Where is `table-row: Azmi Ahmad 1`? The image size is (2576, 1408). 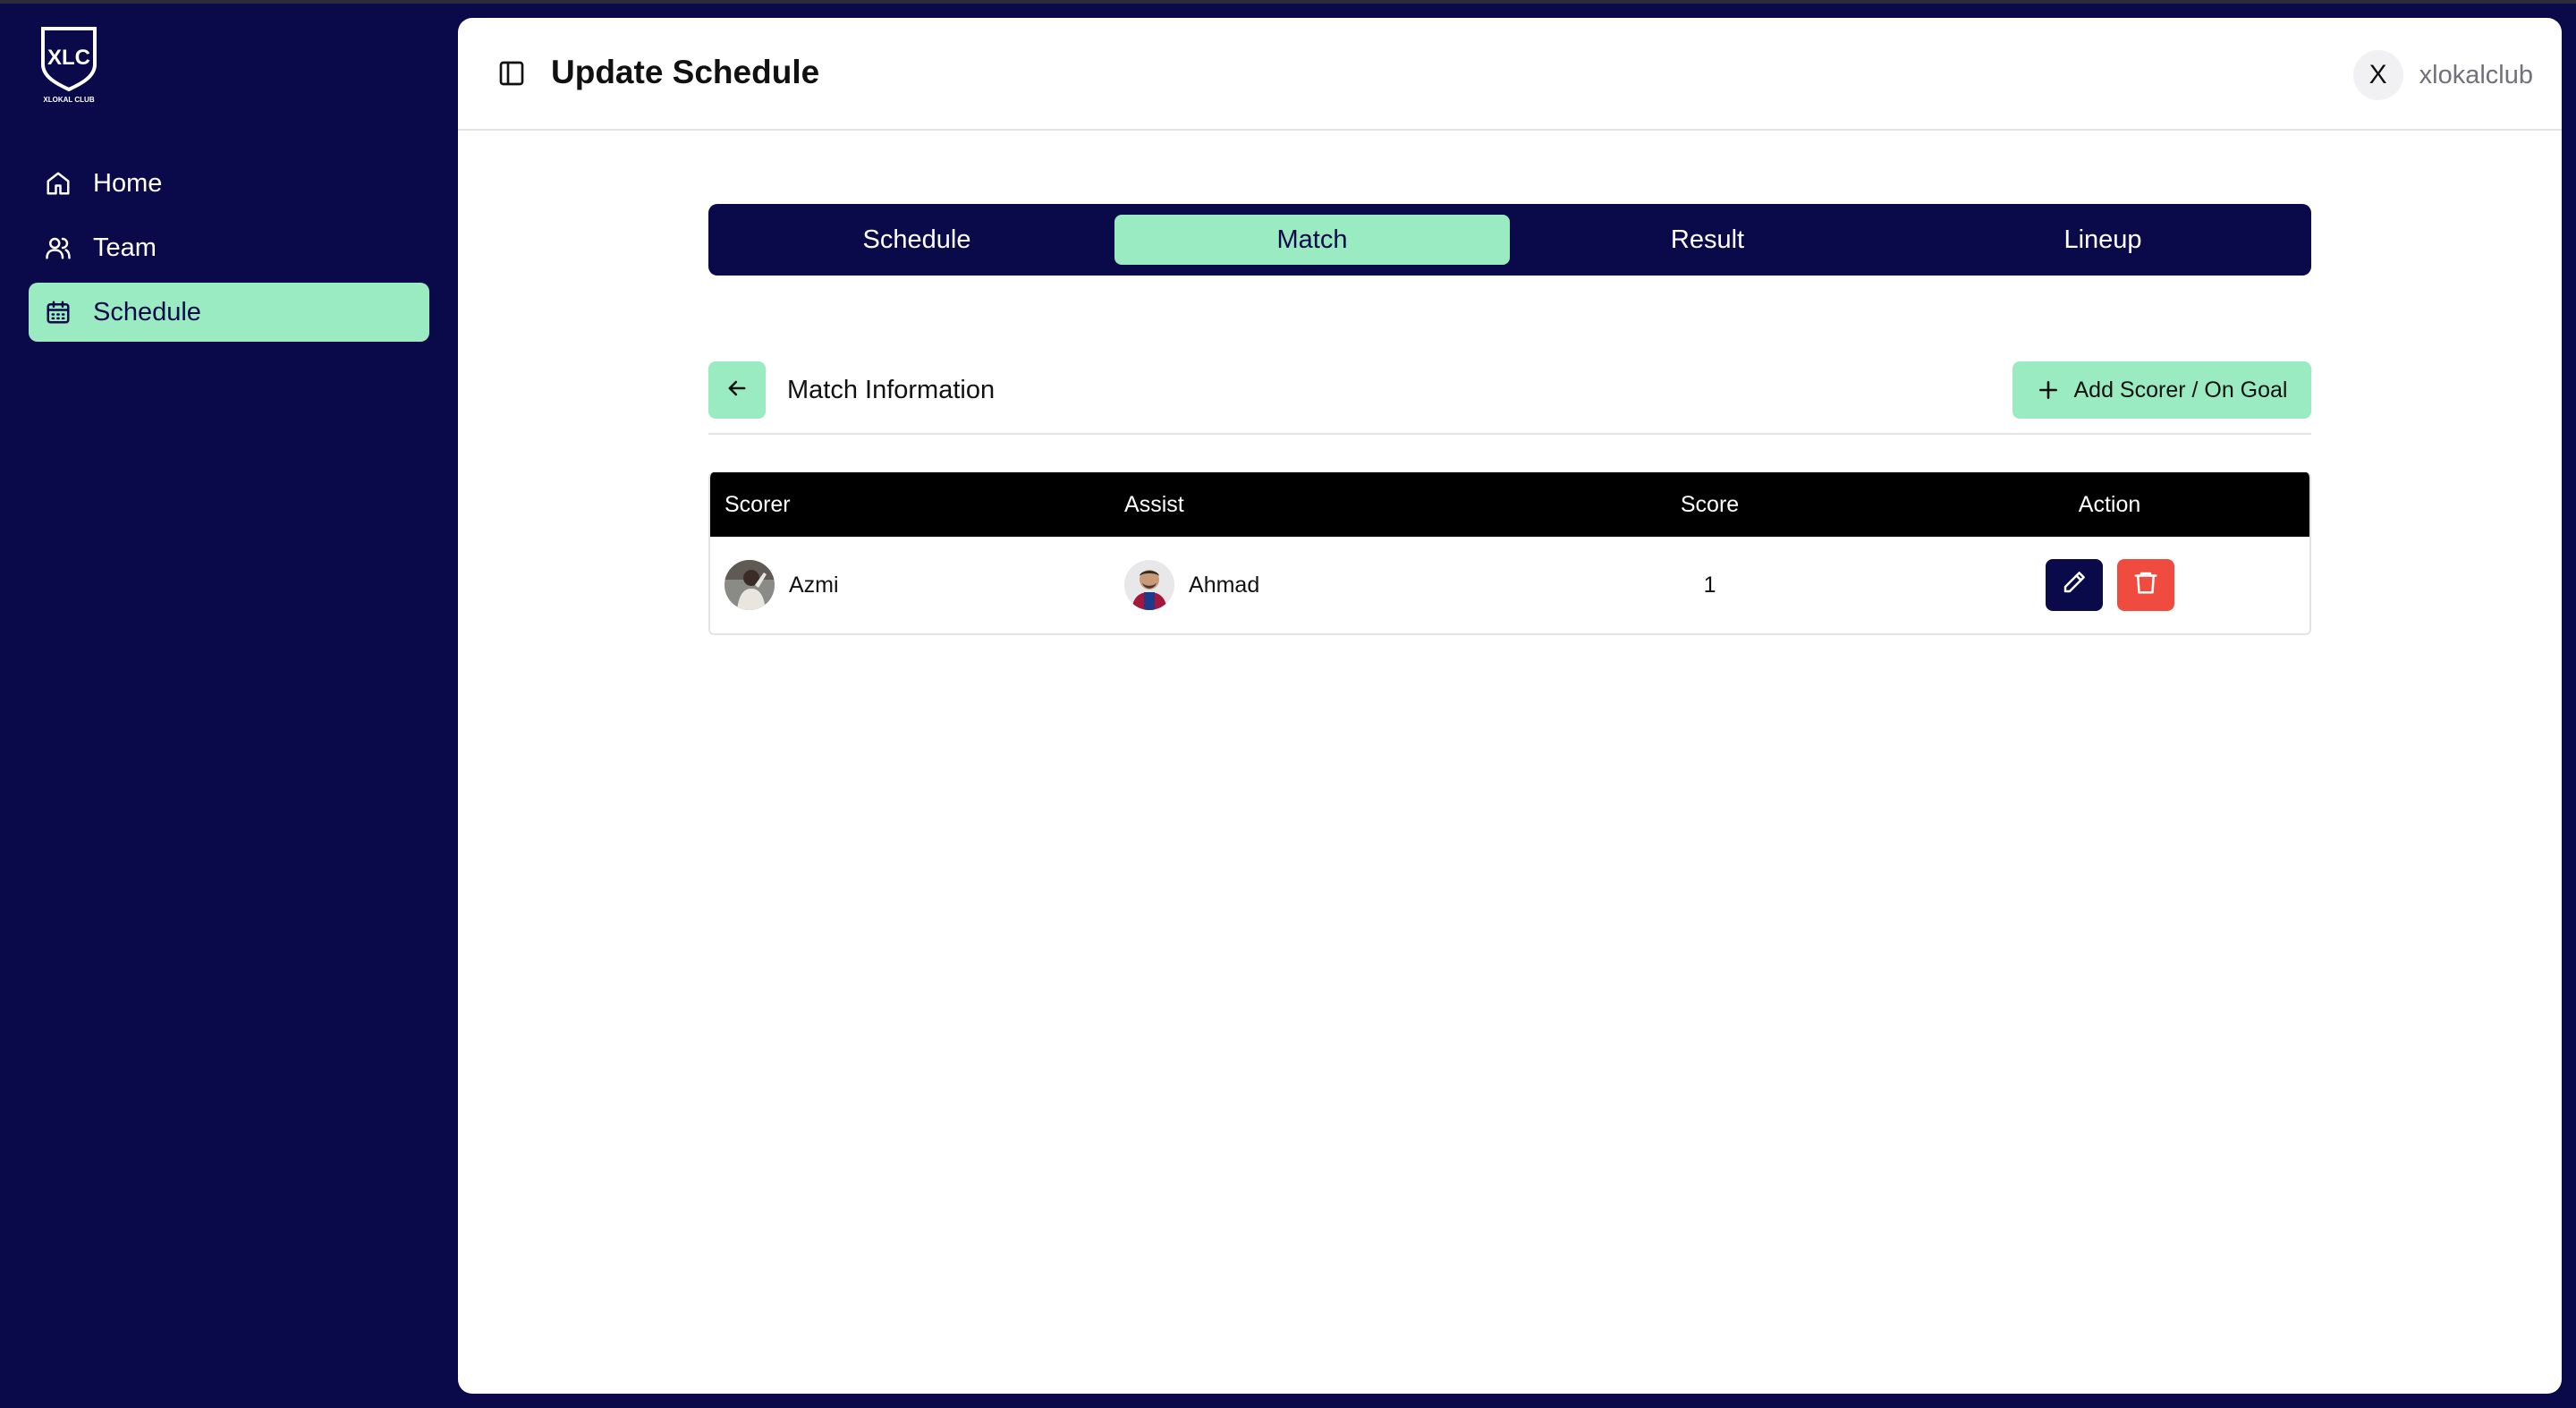
table-row: Azmi Ahmad 1 is located at coordinates (1509, 585).